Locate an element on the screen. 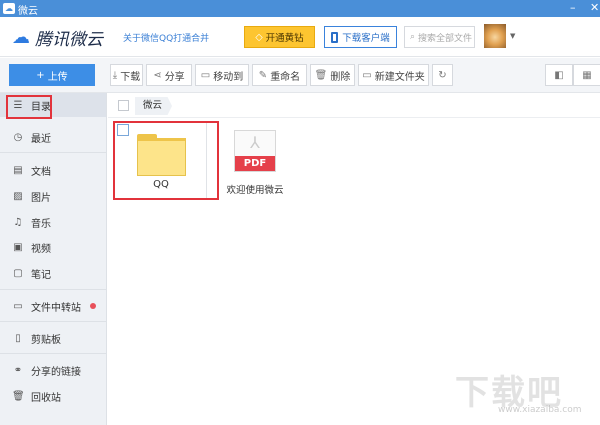 The image size is (600, 425). share-button: ⋖ 分享 is located at coordinates (169, 75).